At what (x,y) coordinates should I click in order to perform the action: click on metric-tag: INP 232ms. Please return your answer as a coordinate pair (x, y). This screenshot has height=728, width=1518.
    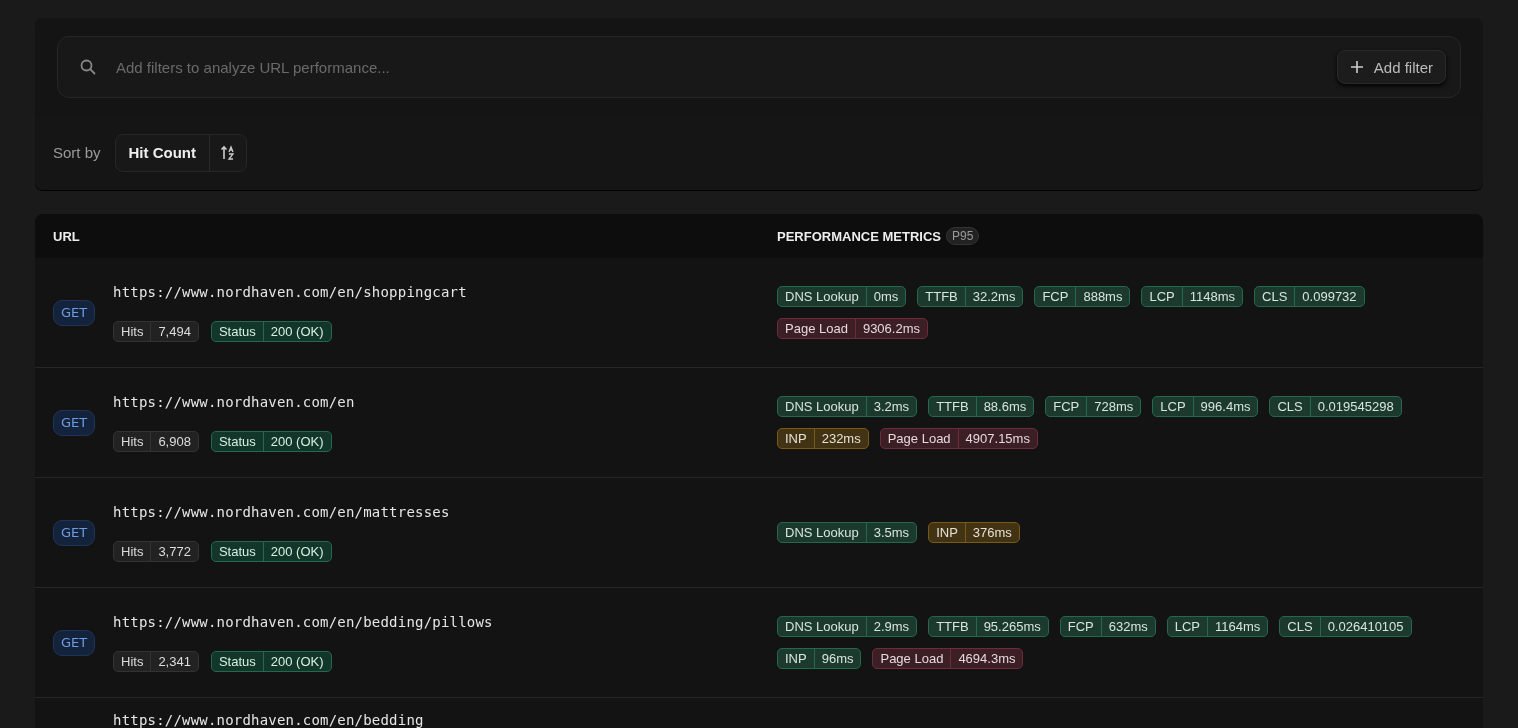
    Looking at the image, I should click on (823, 438).